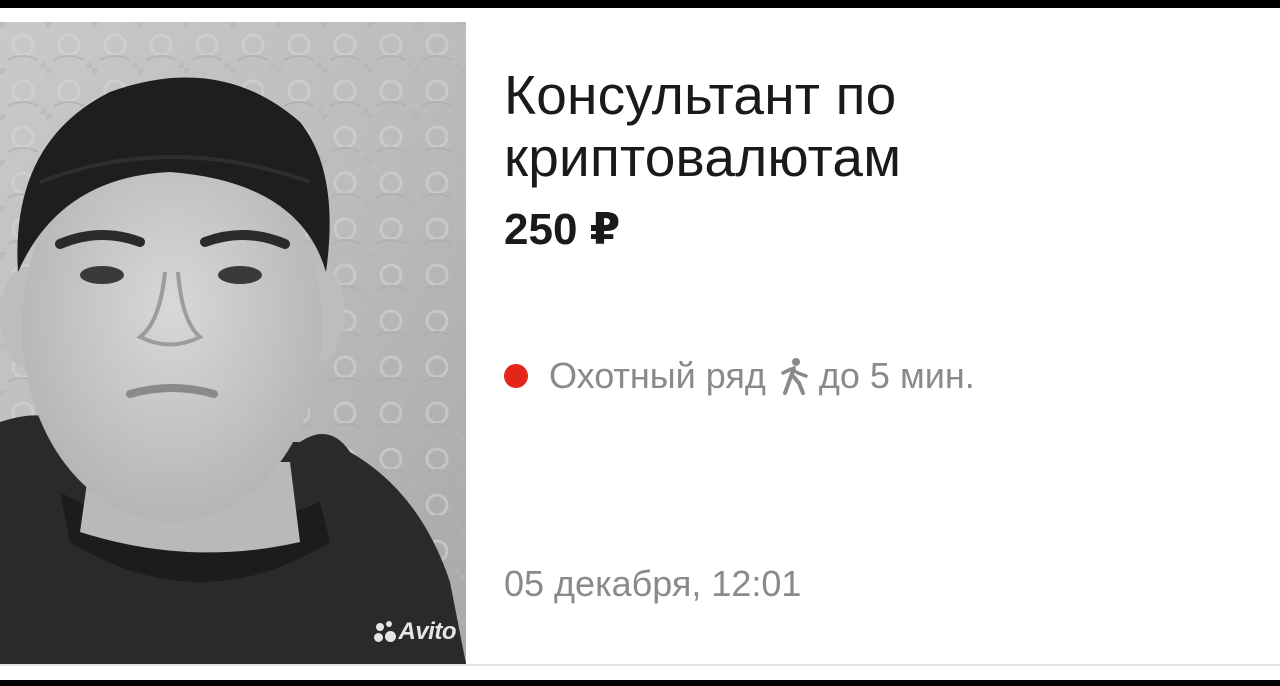 This screenshot has height=686, width=1280. I want to click on avito-logo-icon, so click(384, 632).